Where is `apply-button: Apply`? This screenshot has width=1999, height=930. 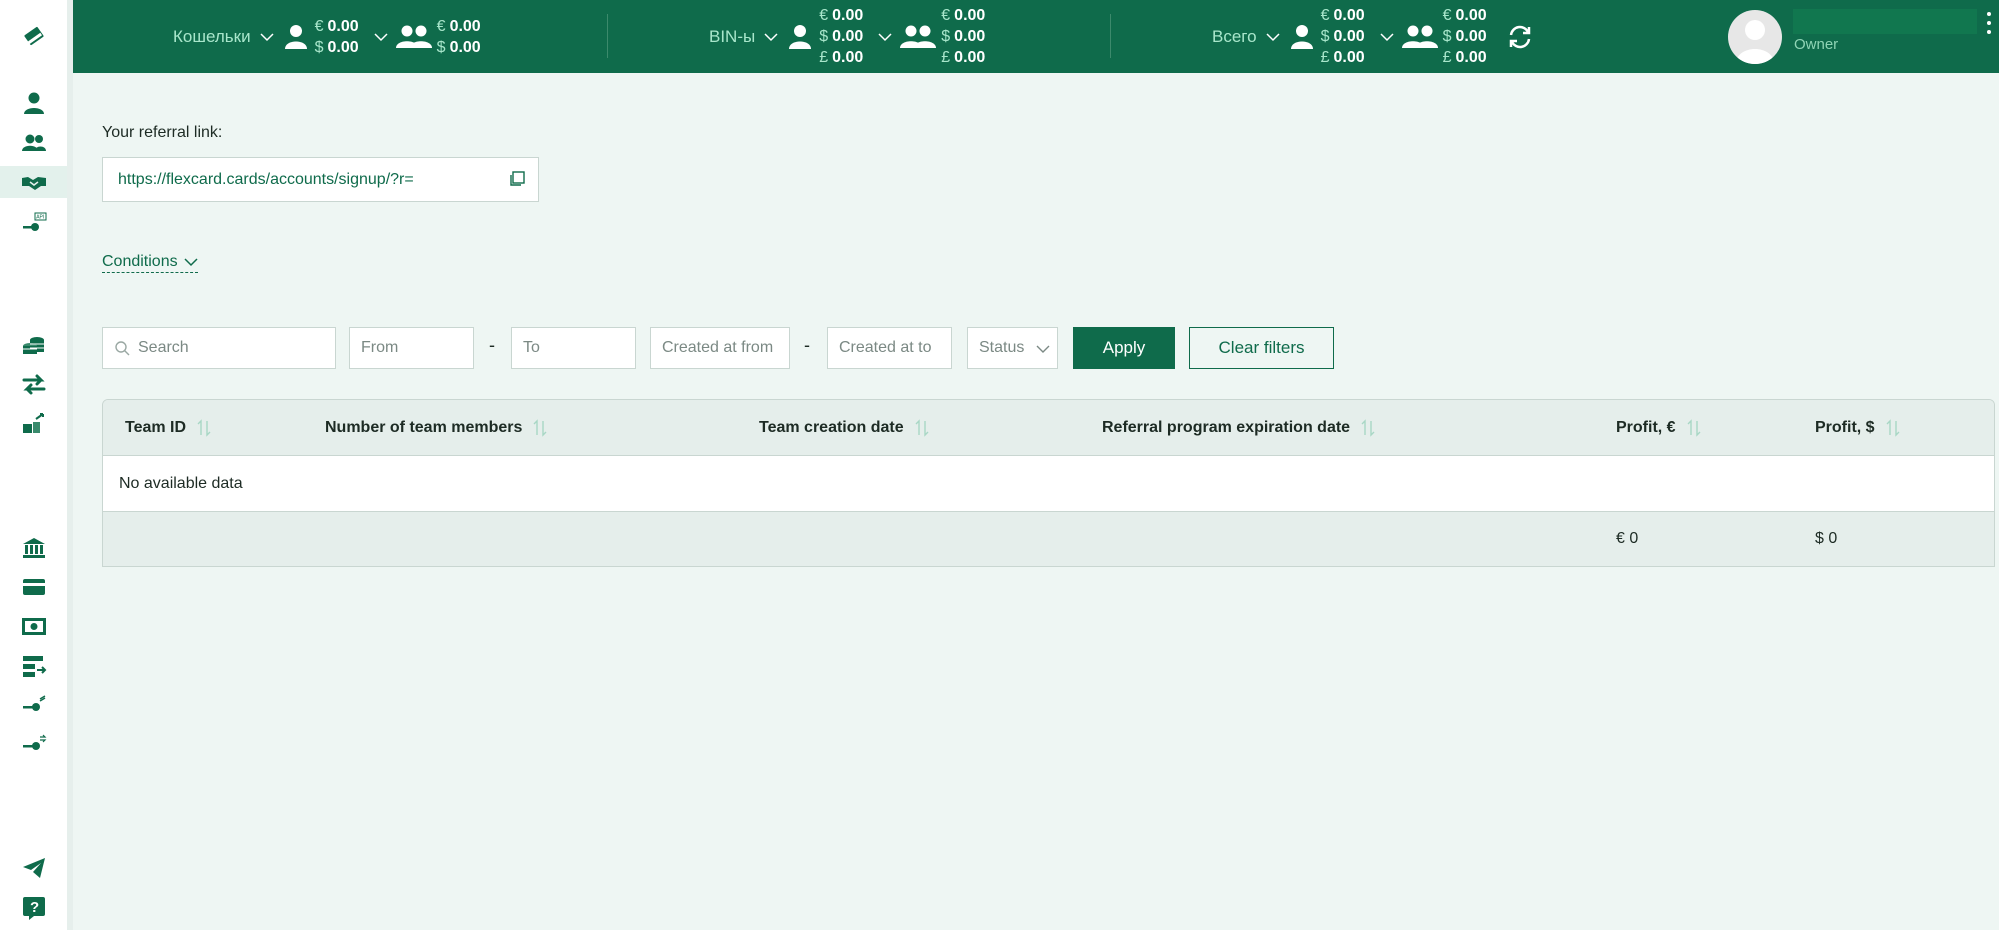
apply-button: Apply is located at coordinates (1124, 348).